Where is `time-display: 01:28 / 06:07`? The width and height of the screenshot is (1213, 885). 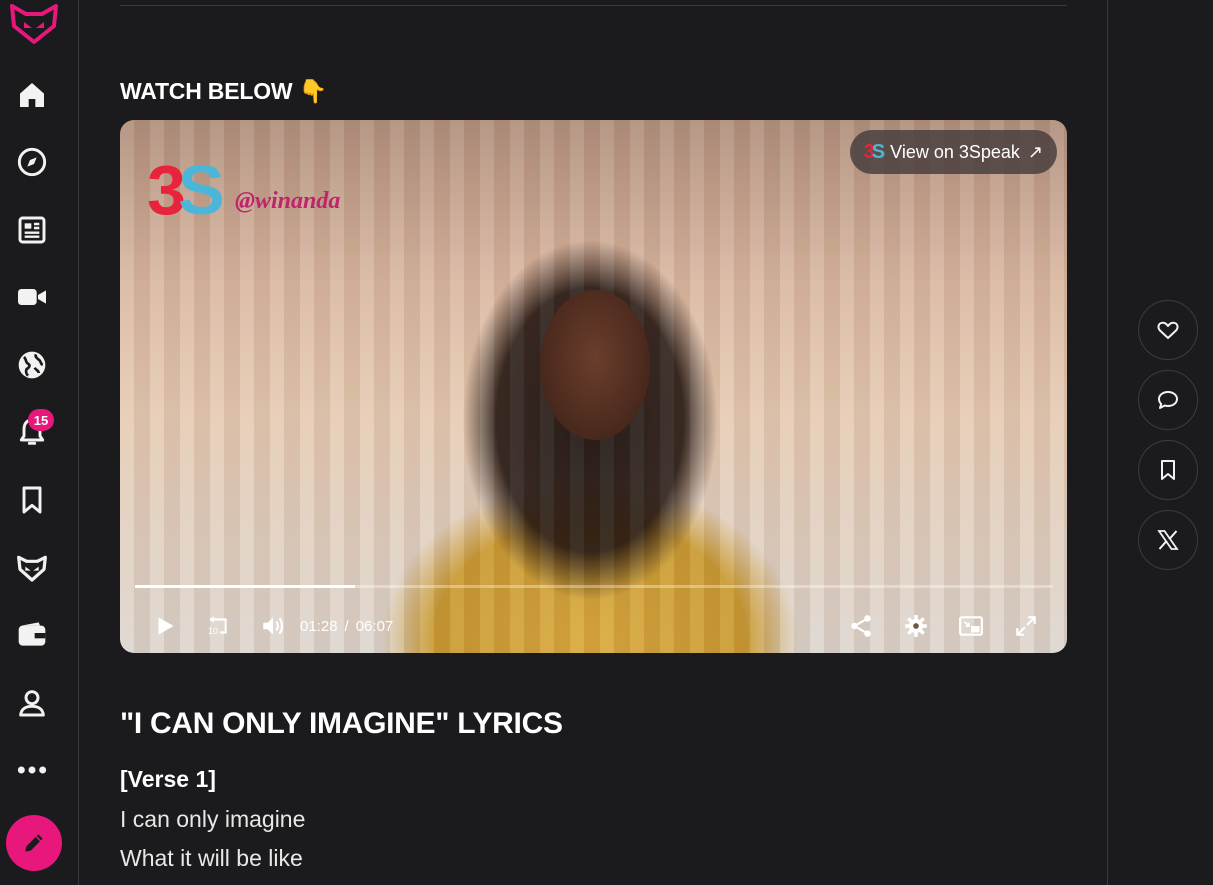 time-display: 01:28 / 06:07 is located at coordinates (346, 626).